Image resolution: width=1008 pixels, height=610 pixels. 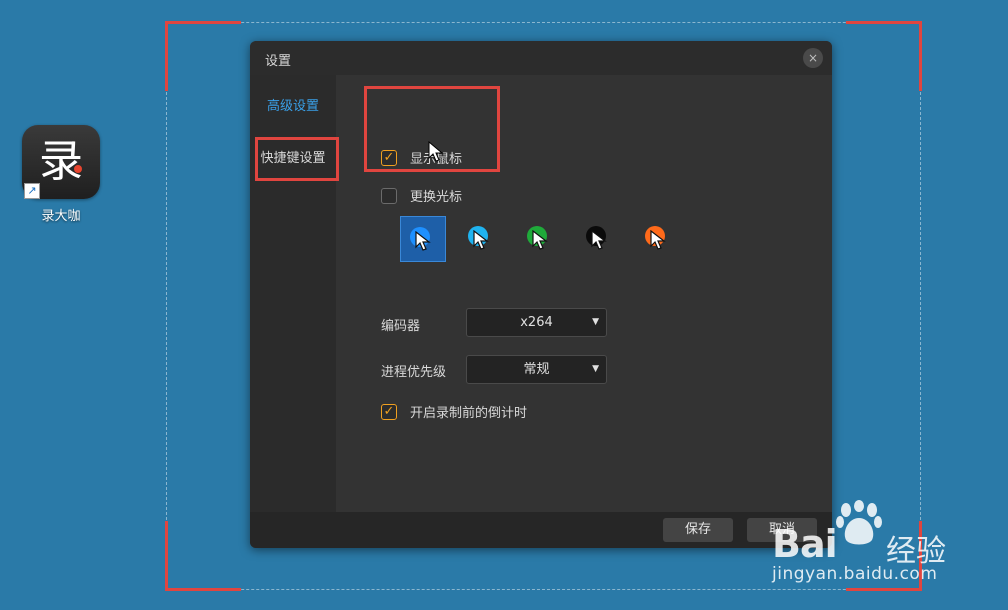 I want to click on cursor-style-orange, so click(x=659, y=239).